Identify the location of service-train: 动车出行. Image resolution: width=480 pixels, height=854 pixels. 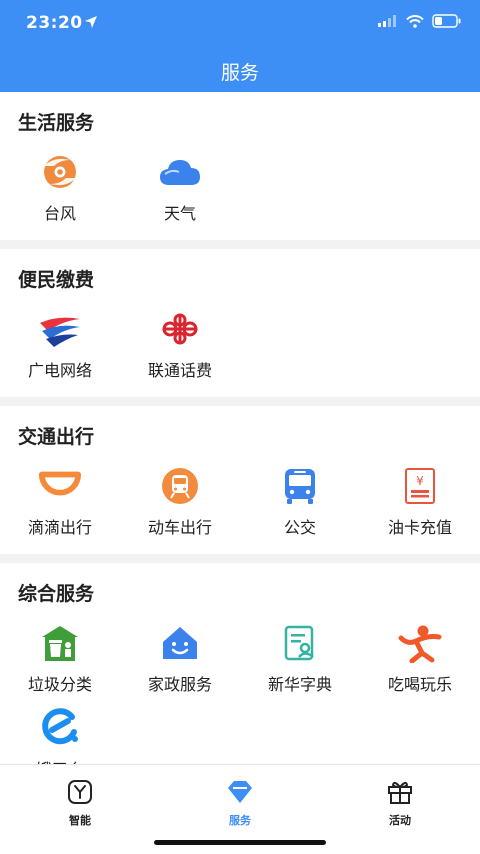
(180, 501).